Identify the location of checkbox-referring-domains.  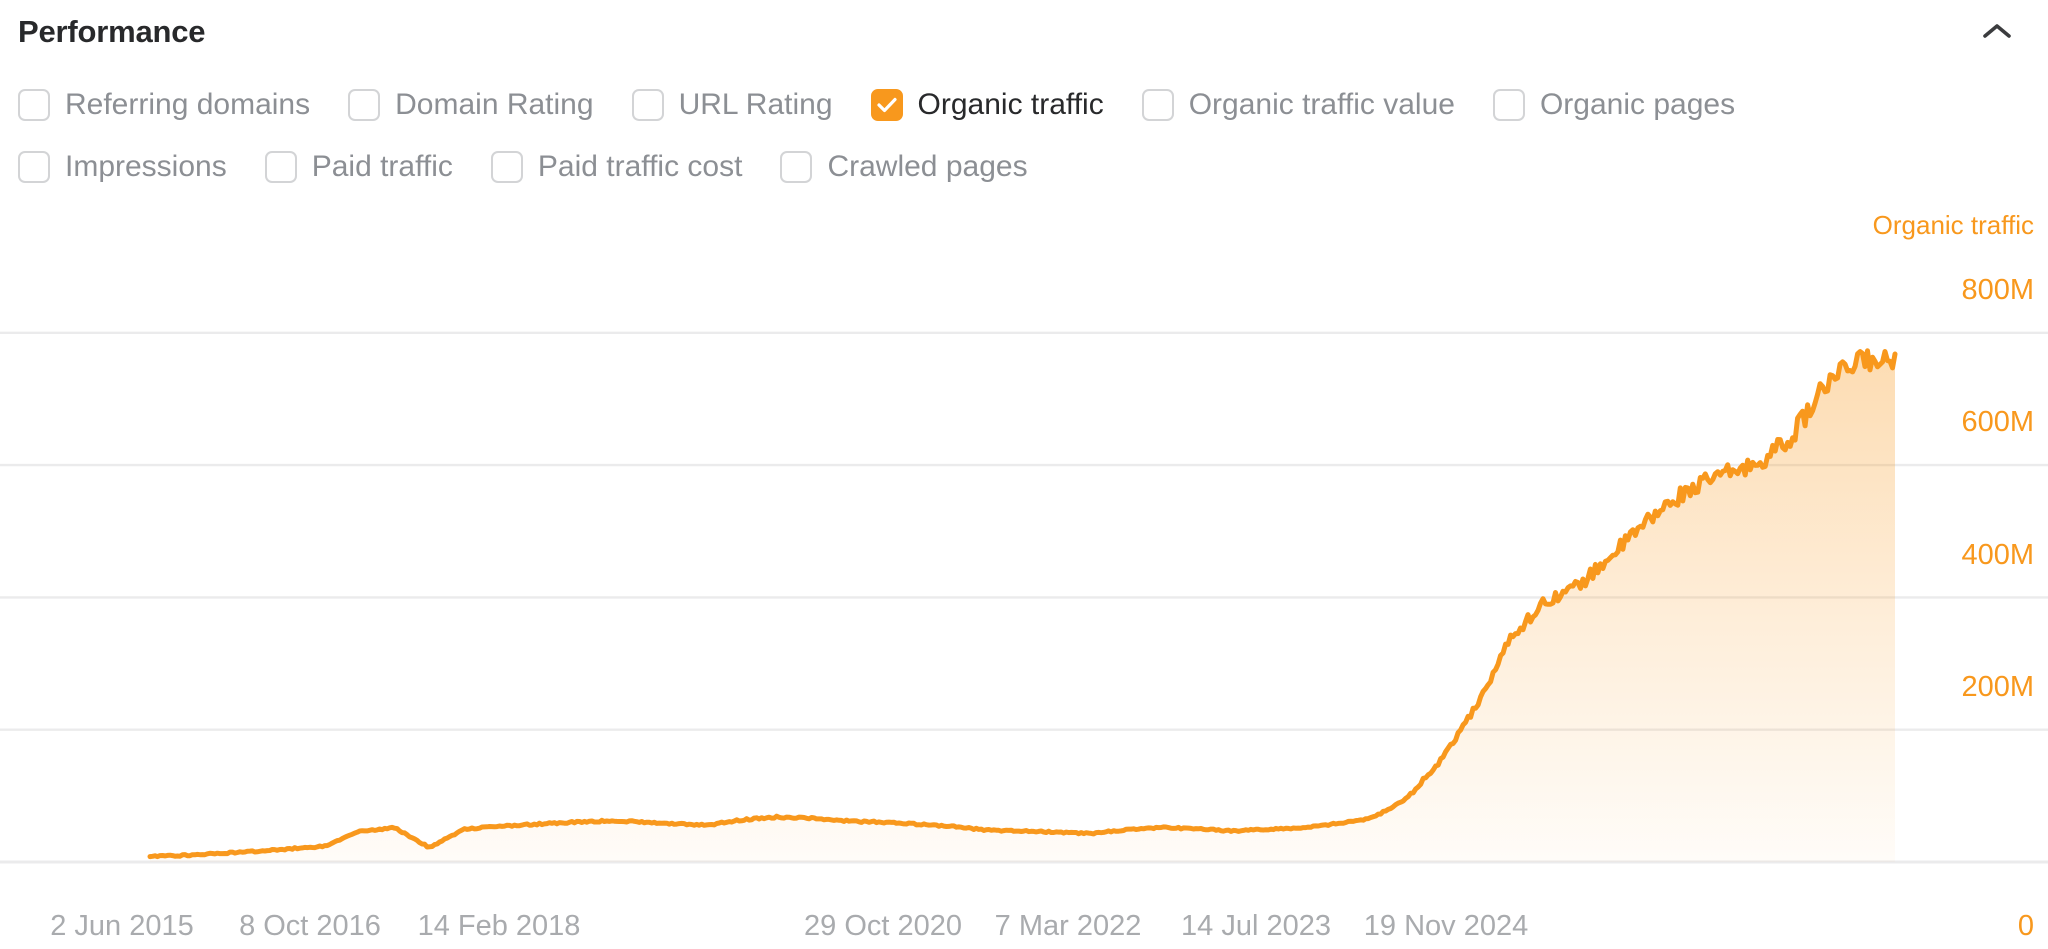
(34, 105).